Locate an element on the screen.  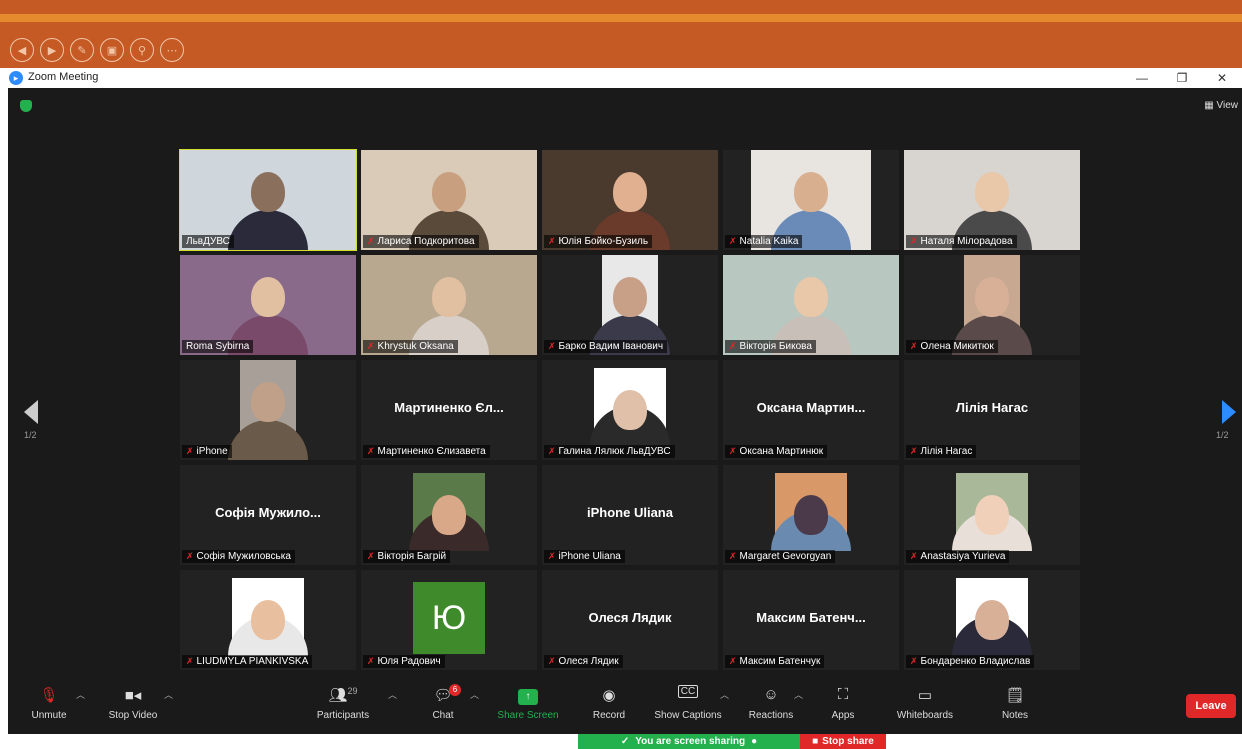
participant-tile: Roma Sybirna is located at coordinates (268, 305).